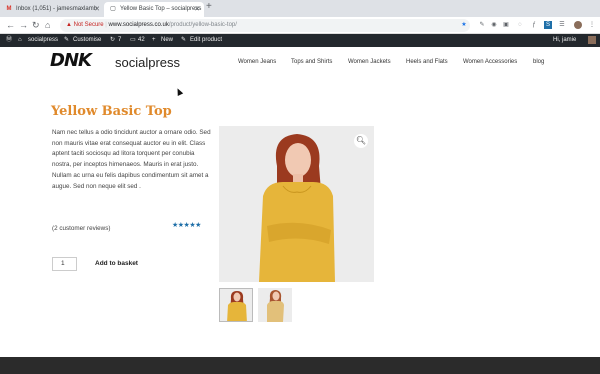  I want to click on zoom-icon: 🔍︎, so click(361, 141).